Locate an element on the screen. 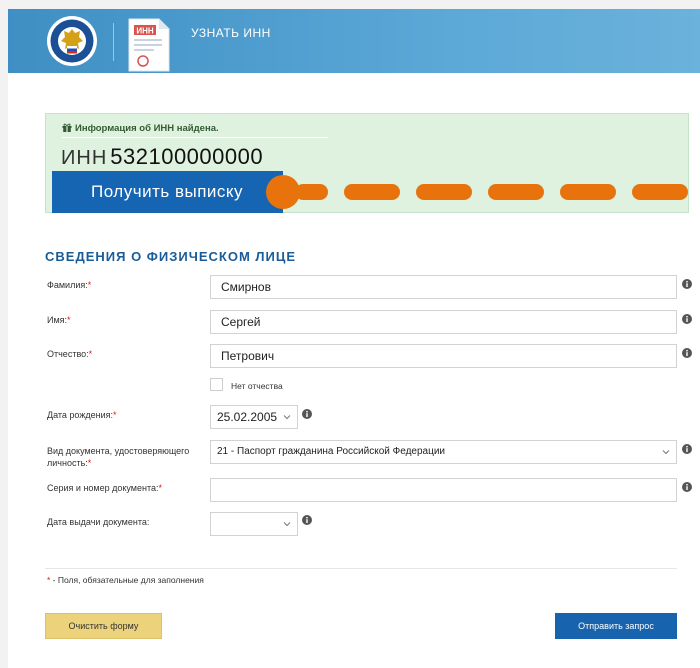 The image size is (700, 668). birth-date-value: 25.02.2005 is located at coordinates (247, 417).